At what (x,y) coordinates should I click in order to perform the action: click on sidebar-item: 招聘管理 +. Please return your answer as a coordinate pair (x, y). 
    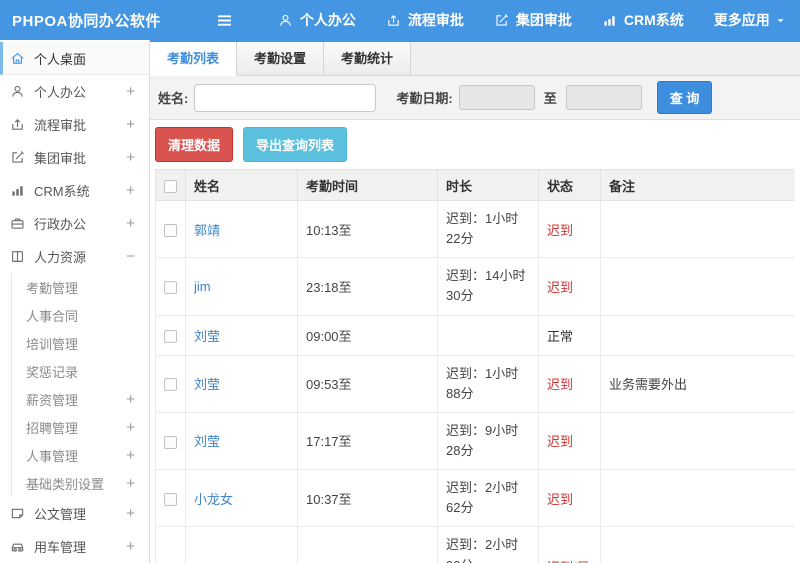
    Looking at the image, I should click on (74, 427).